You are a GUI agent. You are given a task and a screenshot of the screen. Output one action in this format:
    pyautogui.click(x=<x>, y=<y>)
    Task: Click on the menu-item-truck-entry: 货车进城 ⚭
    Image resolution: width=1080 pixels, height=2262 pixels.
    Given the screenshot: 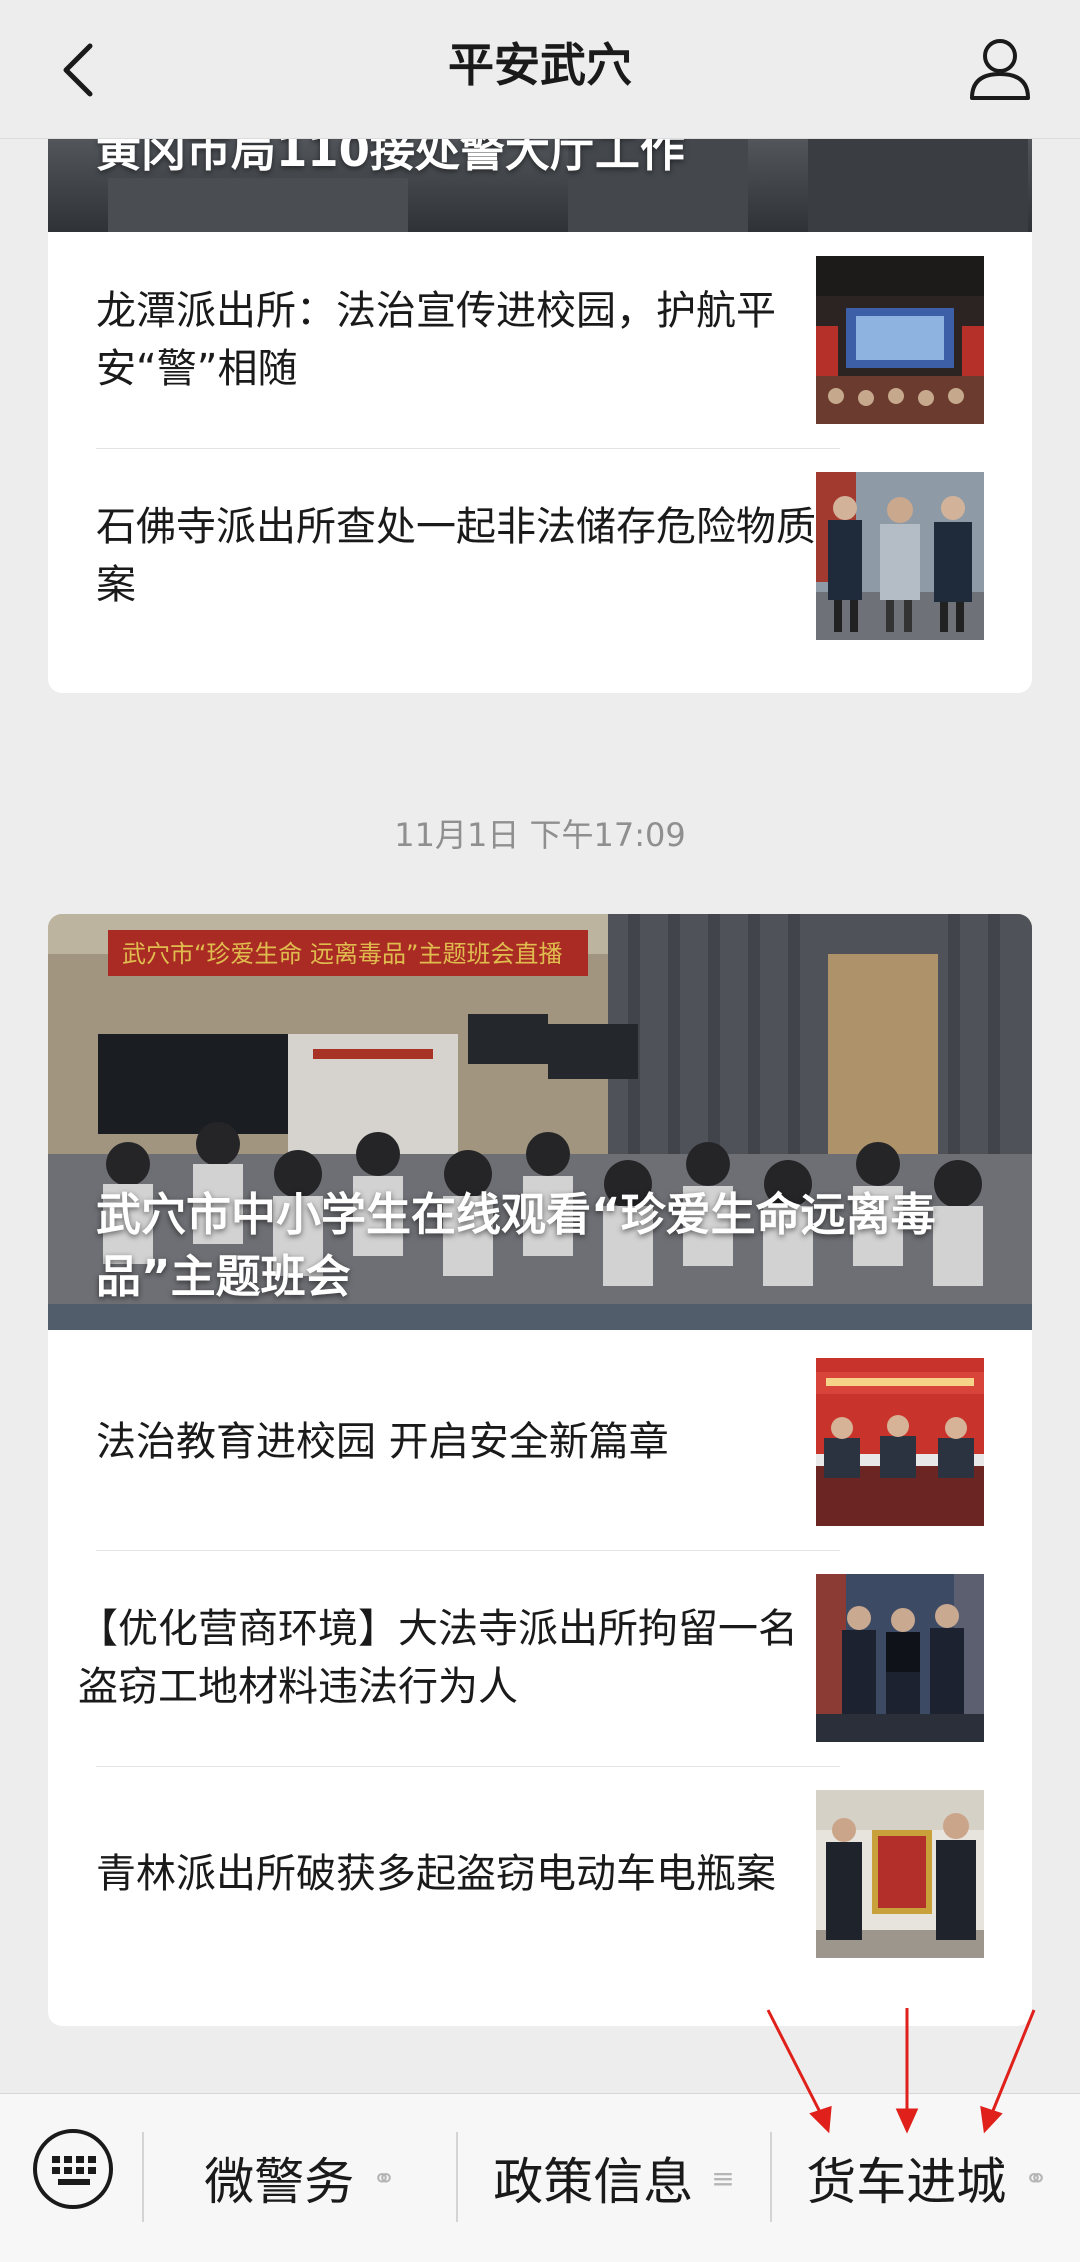 What is the action you would take?
    pyautogui.click(x=927, y=2178)
    